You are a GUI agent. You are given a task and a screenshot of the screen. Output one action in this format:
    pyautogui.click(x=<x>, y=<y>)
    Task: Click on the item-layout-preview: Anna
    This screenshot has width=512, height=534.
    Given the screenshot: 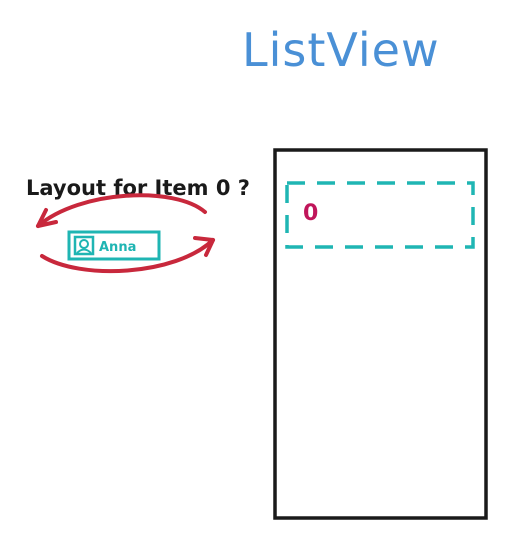 What is the action you would take?
    pyautogui.click(x=114, y=245)
    